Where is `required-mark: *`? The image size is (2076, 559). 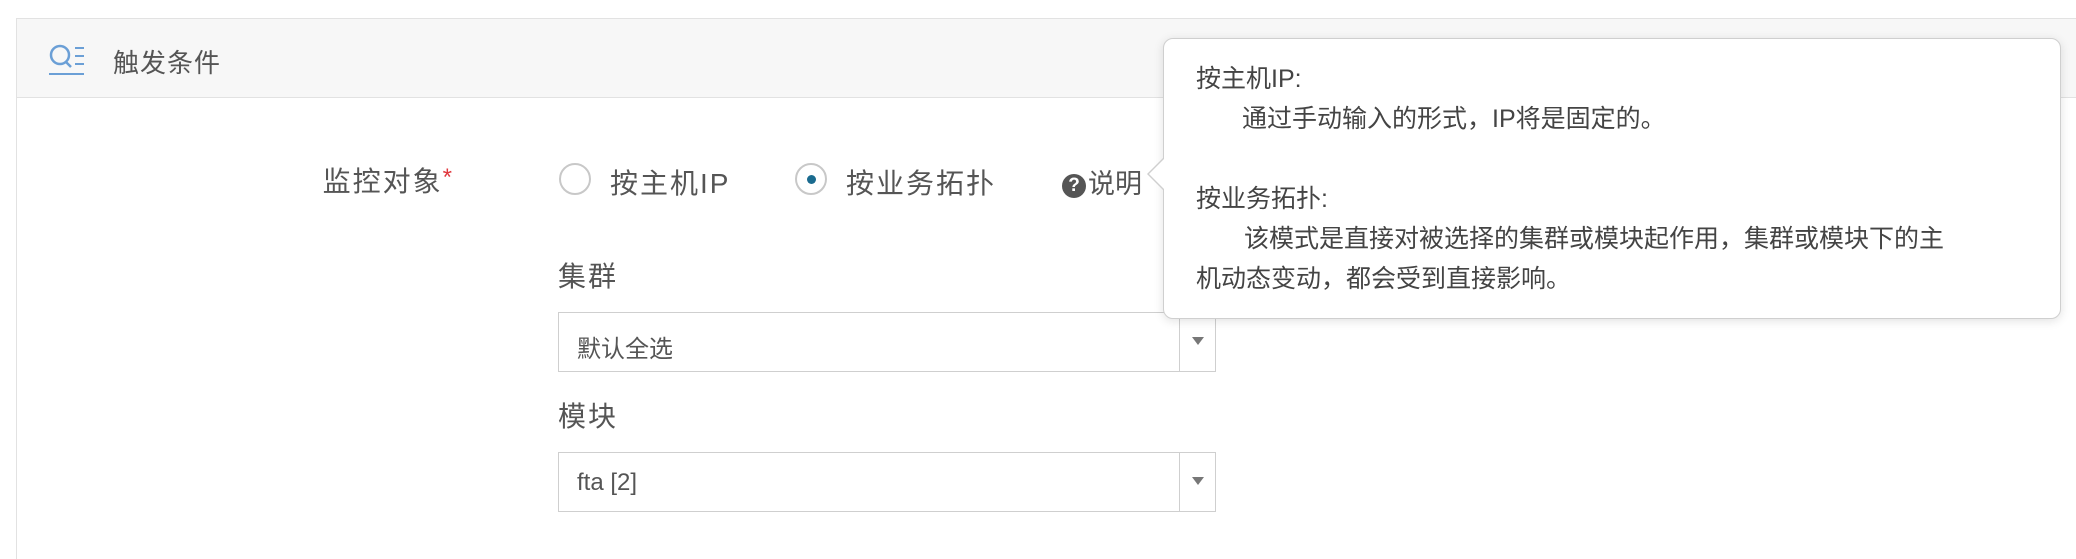 required-mark: * is located at coordinates (448, 177).